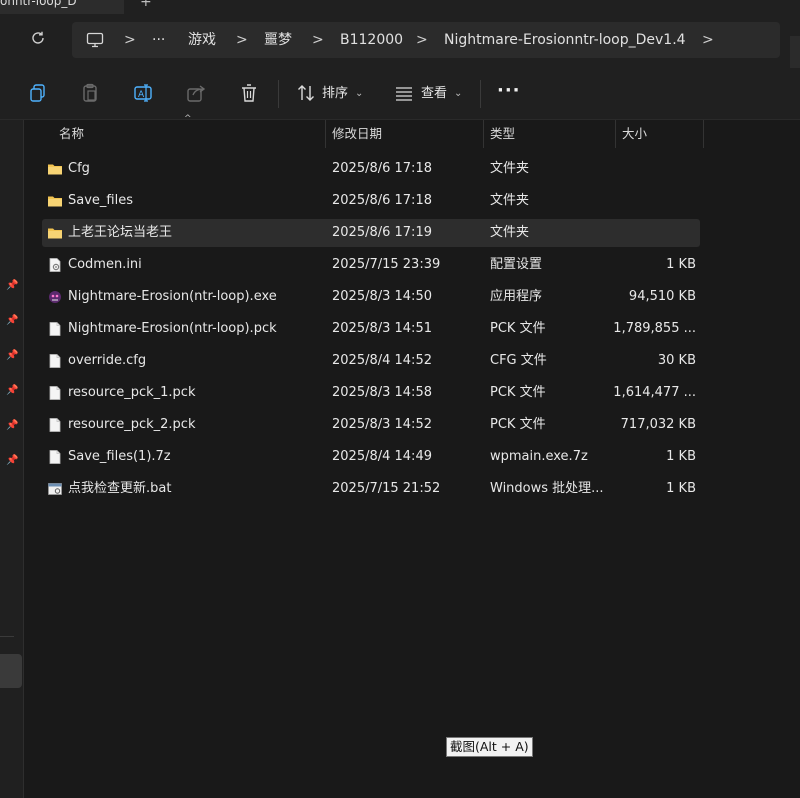 The width and height of the screenshot is (800, 798). What do you see at coordinates (509, 90) in the screenshot?
I see `more-options-button: ···` at bounding box center [509, 90].